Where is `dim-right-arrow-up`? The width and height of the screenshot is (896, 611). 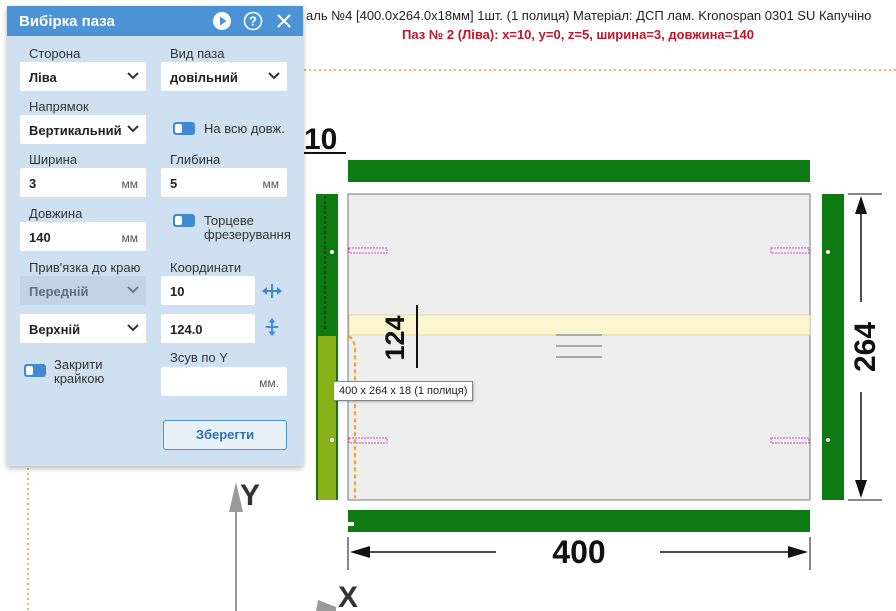 dim-right-arrow-up is located at coordinates (861, 205).